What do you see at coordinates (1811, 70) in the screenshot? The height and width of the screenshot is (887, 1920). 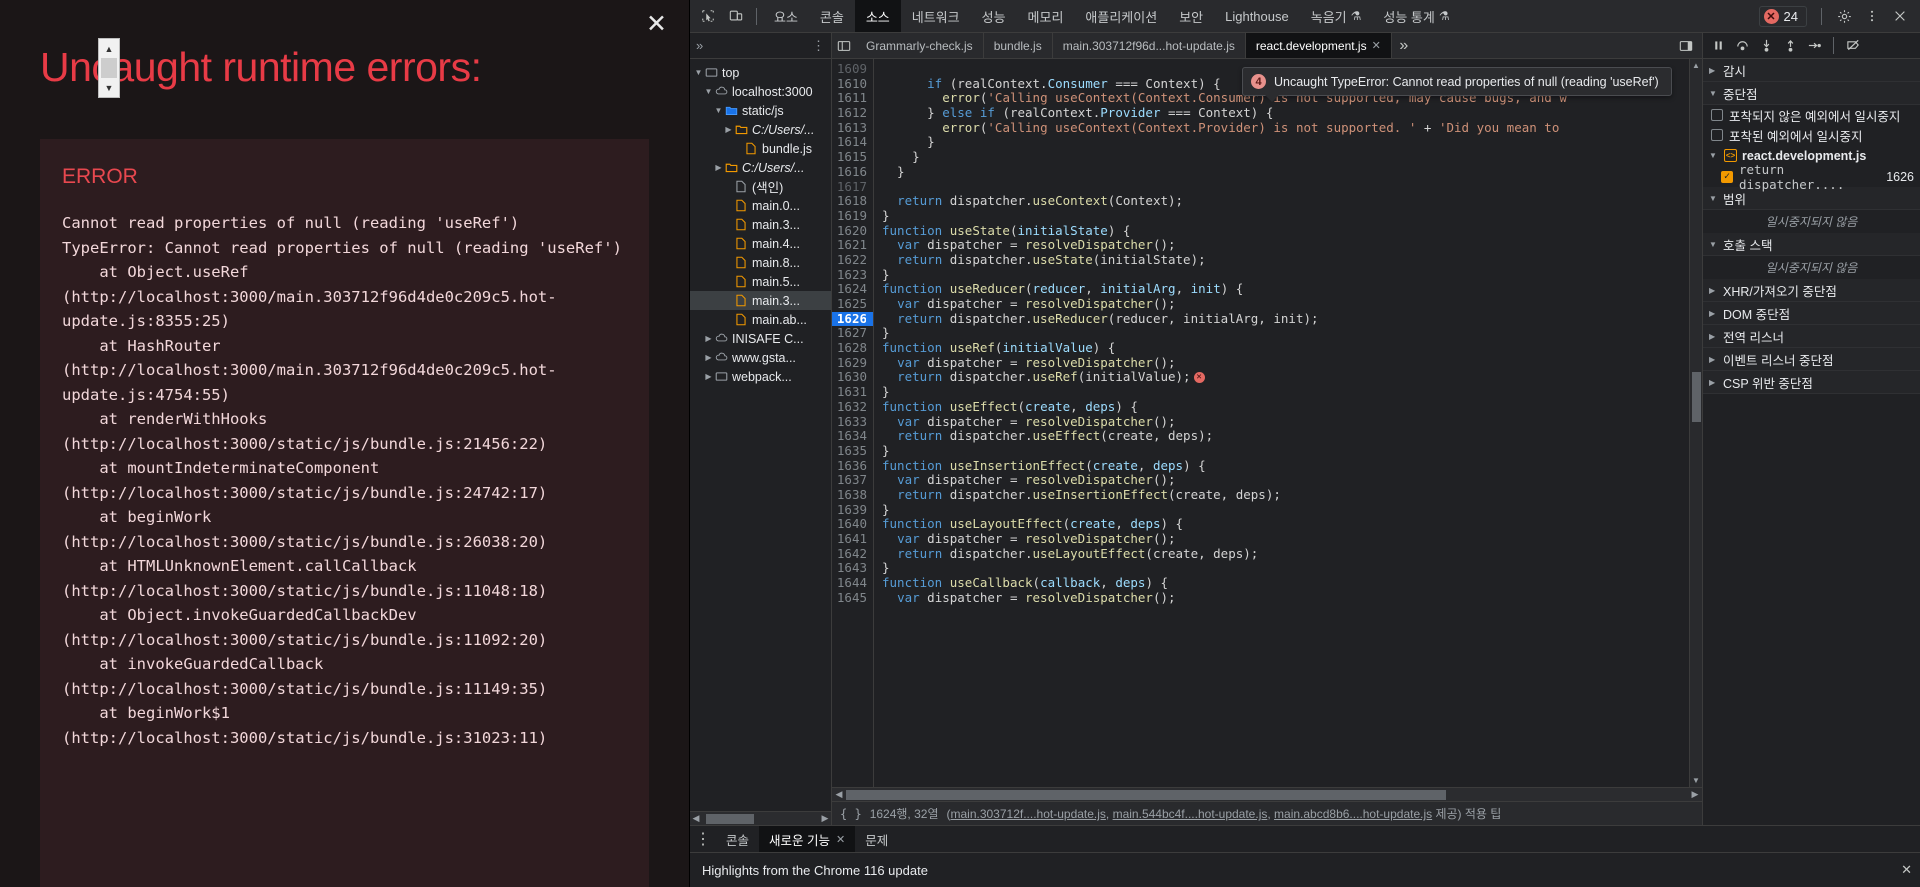 I see `debugger-section-watch: ▶ 감시` at bounding box center [1811, 70].